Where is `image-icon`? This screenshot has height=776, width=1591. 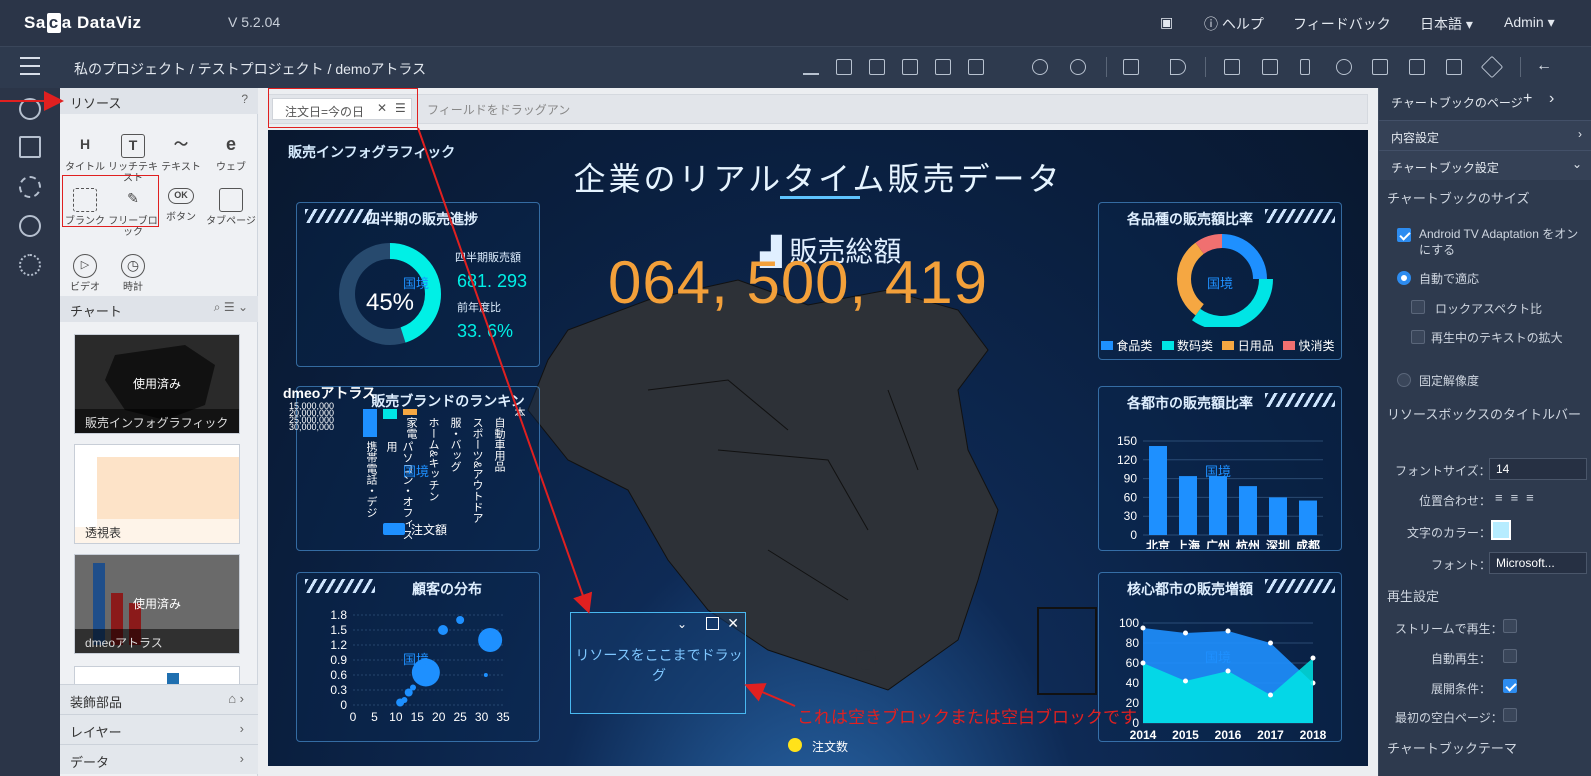
image-icon is located at coordinates (1454, 67).